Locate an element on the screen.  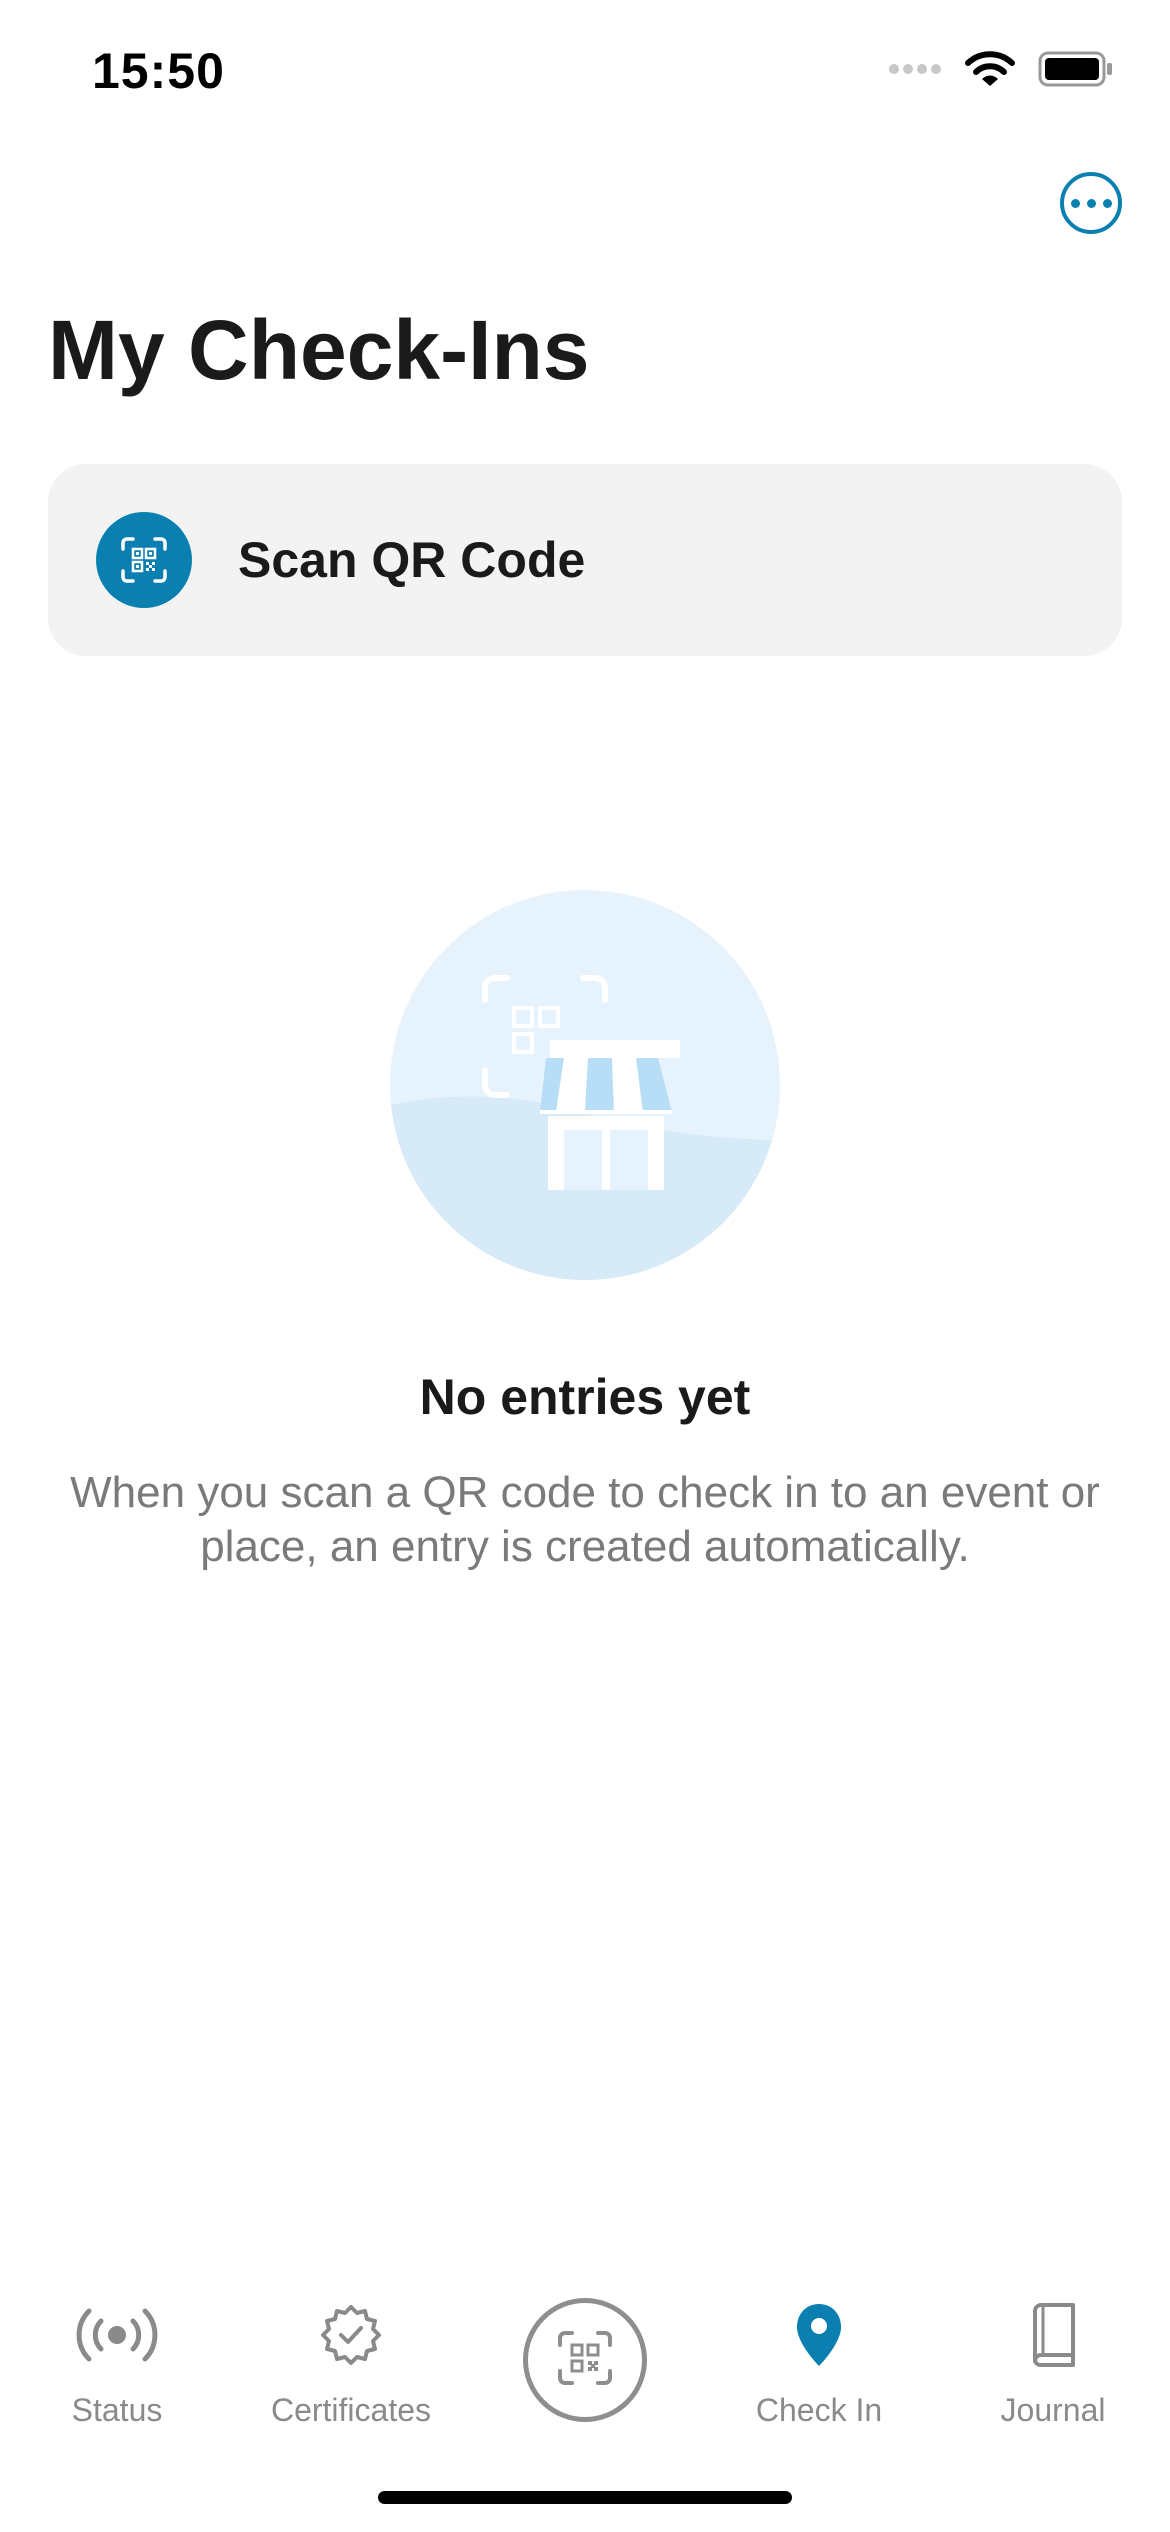
location-pin-icon is located at coordinates (819, 2335).